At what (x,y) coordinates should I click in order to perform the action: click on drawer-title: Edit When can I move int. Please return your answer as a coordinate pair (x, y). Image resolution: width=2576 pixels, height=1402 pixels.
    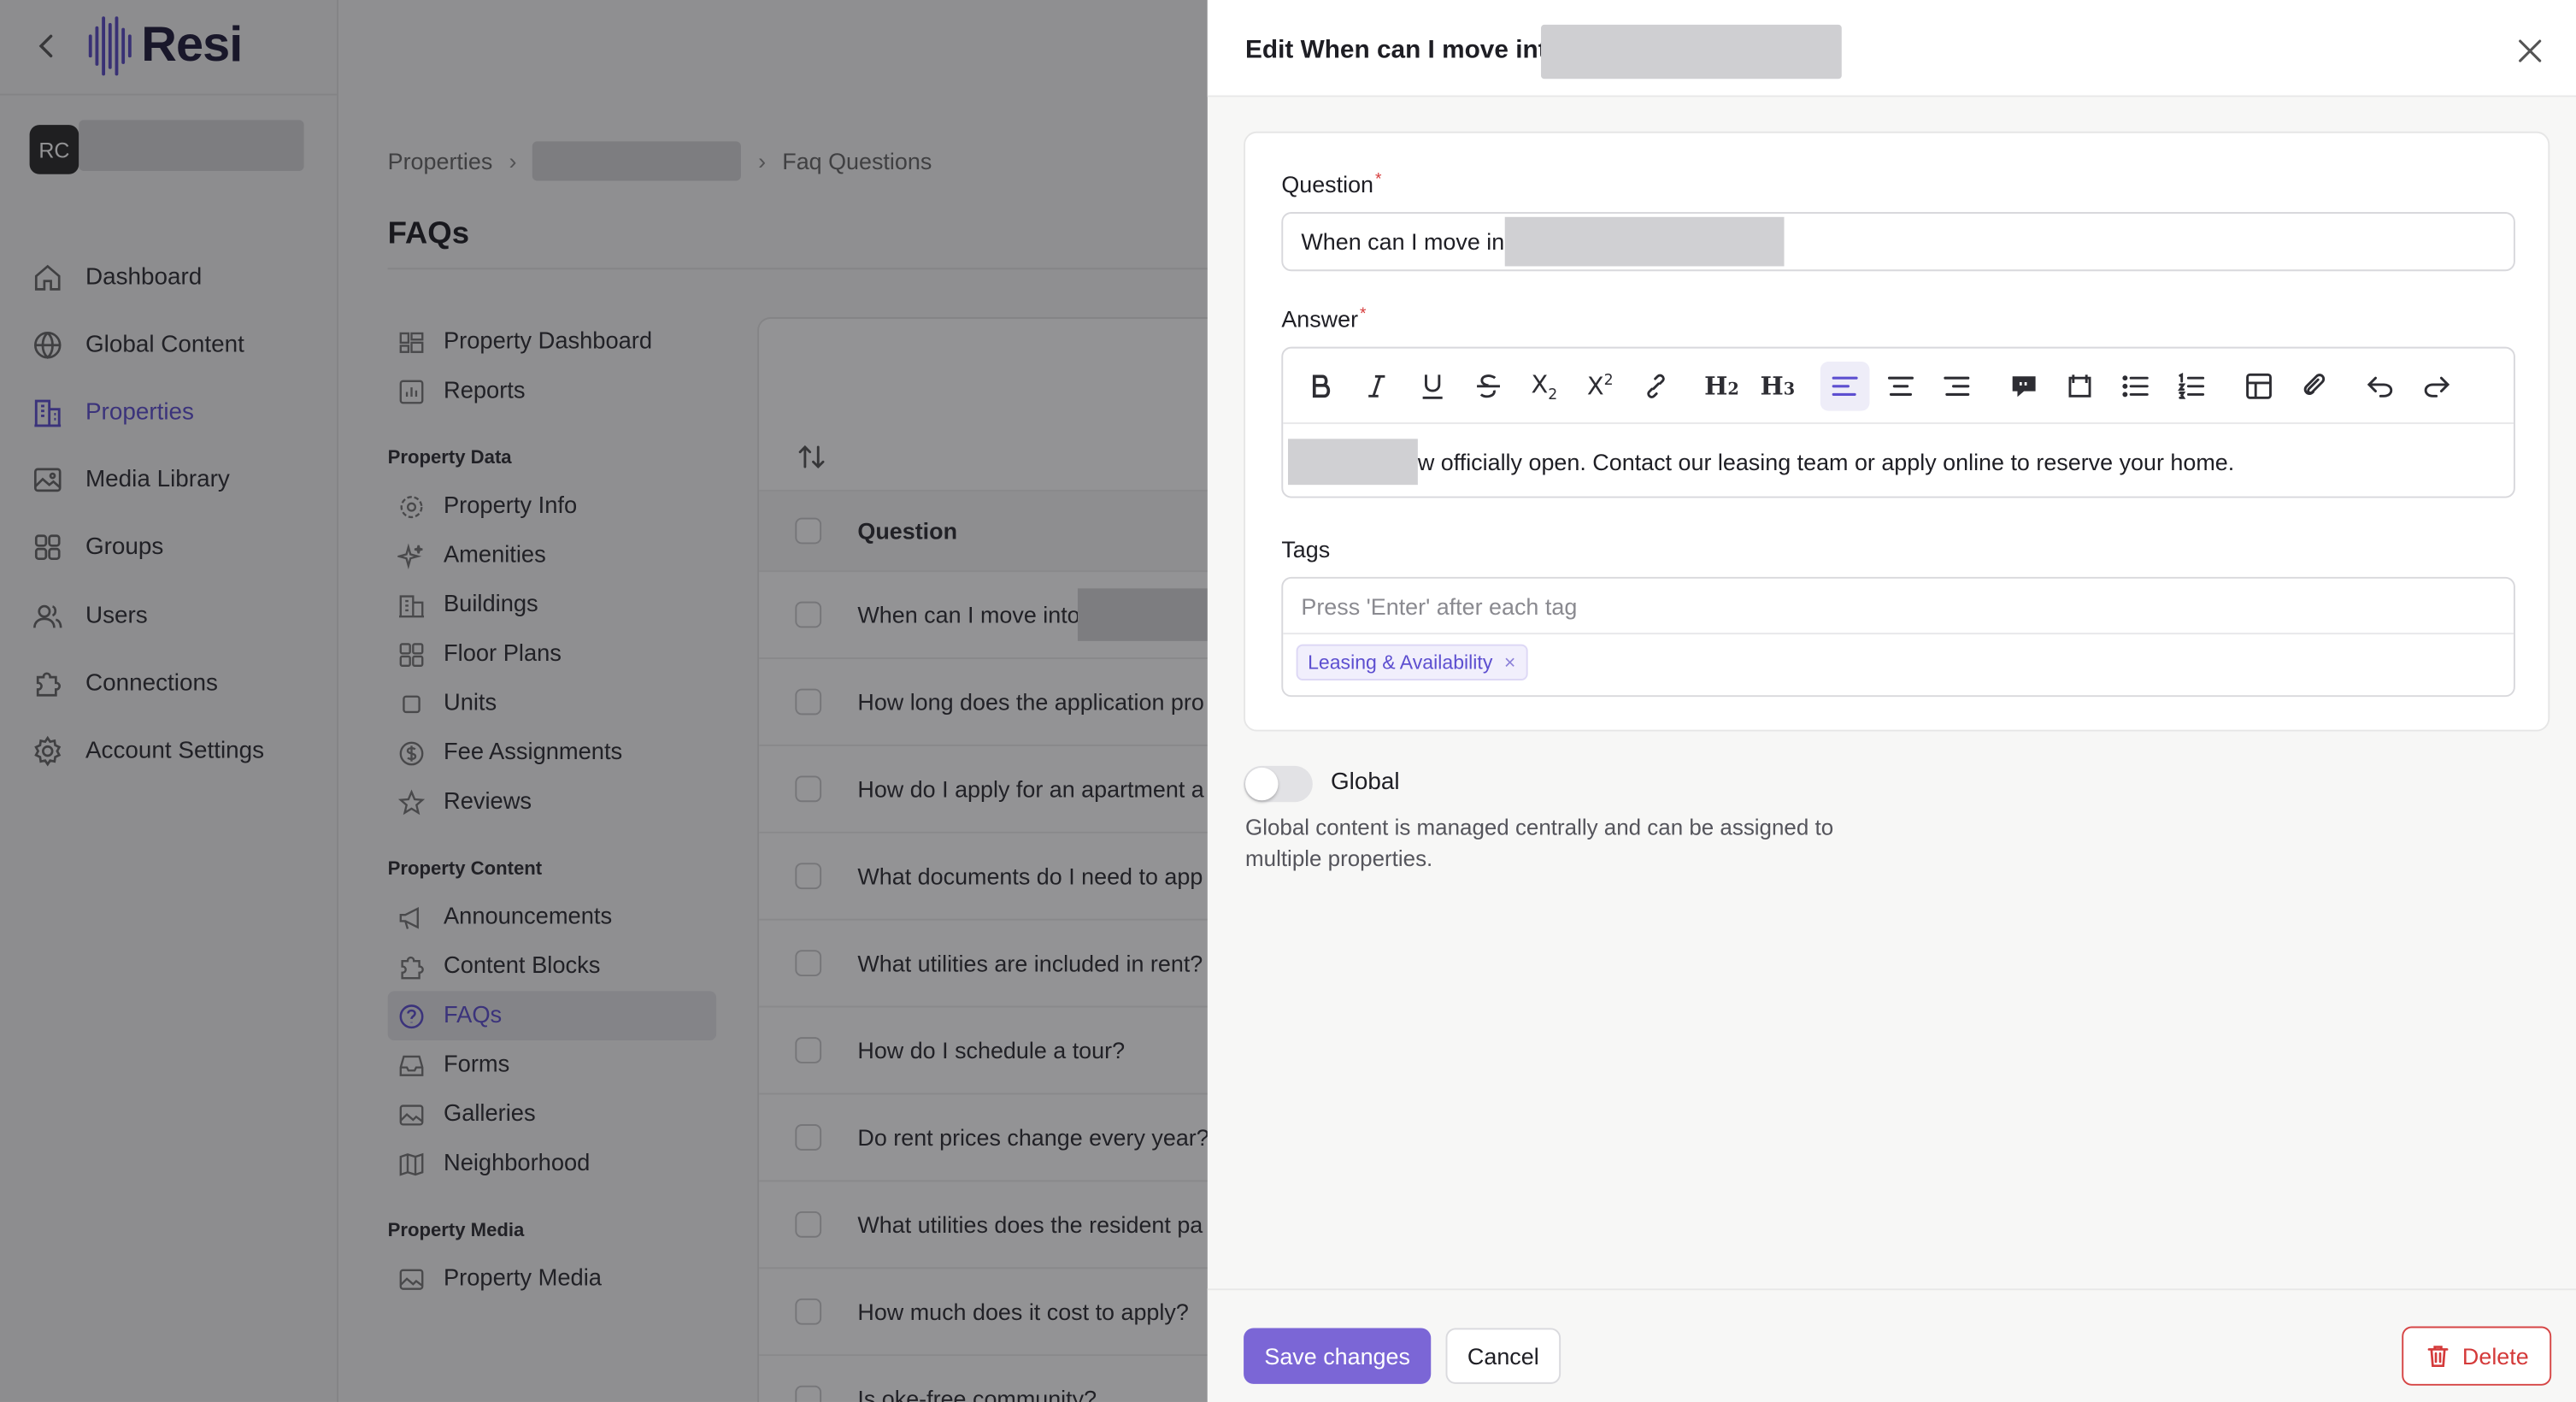
    Looking at the image, I should click on (1396, 50).